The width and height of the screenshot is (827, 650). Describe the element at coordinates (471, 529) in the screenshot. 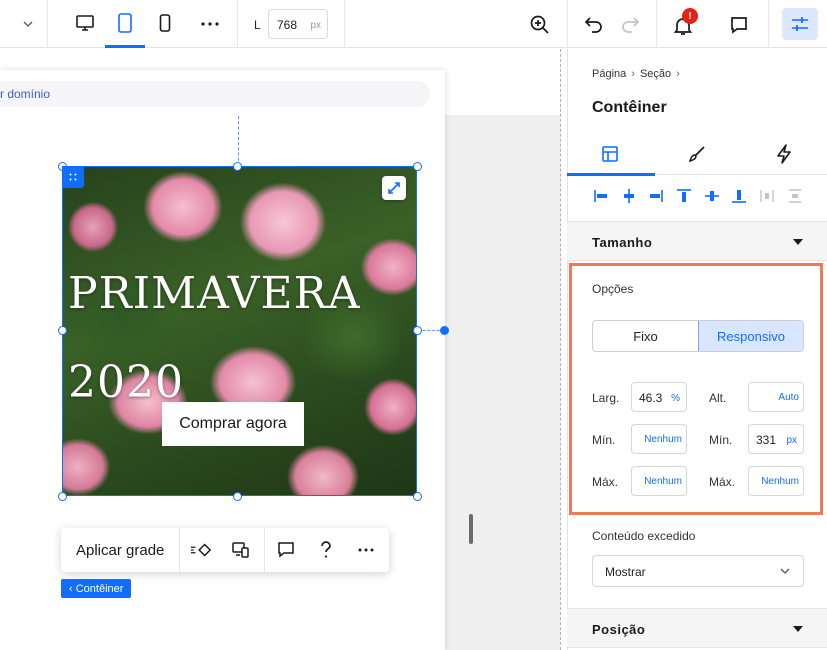

I see `canvas-scrollbar` at that location.